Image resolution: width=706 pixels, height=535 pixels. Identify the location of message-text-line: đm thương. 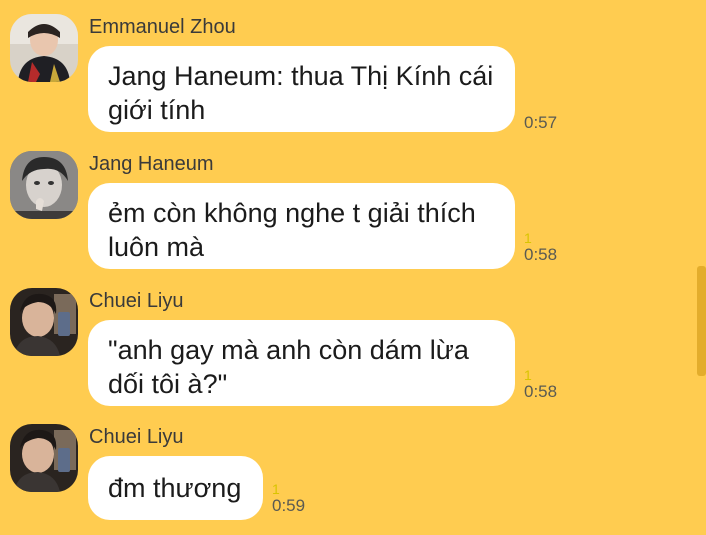
(175, 488).